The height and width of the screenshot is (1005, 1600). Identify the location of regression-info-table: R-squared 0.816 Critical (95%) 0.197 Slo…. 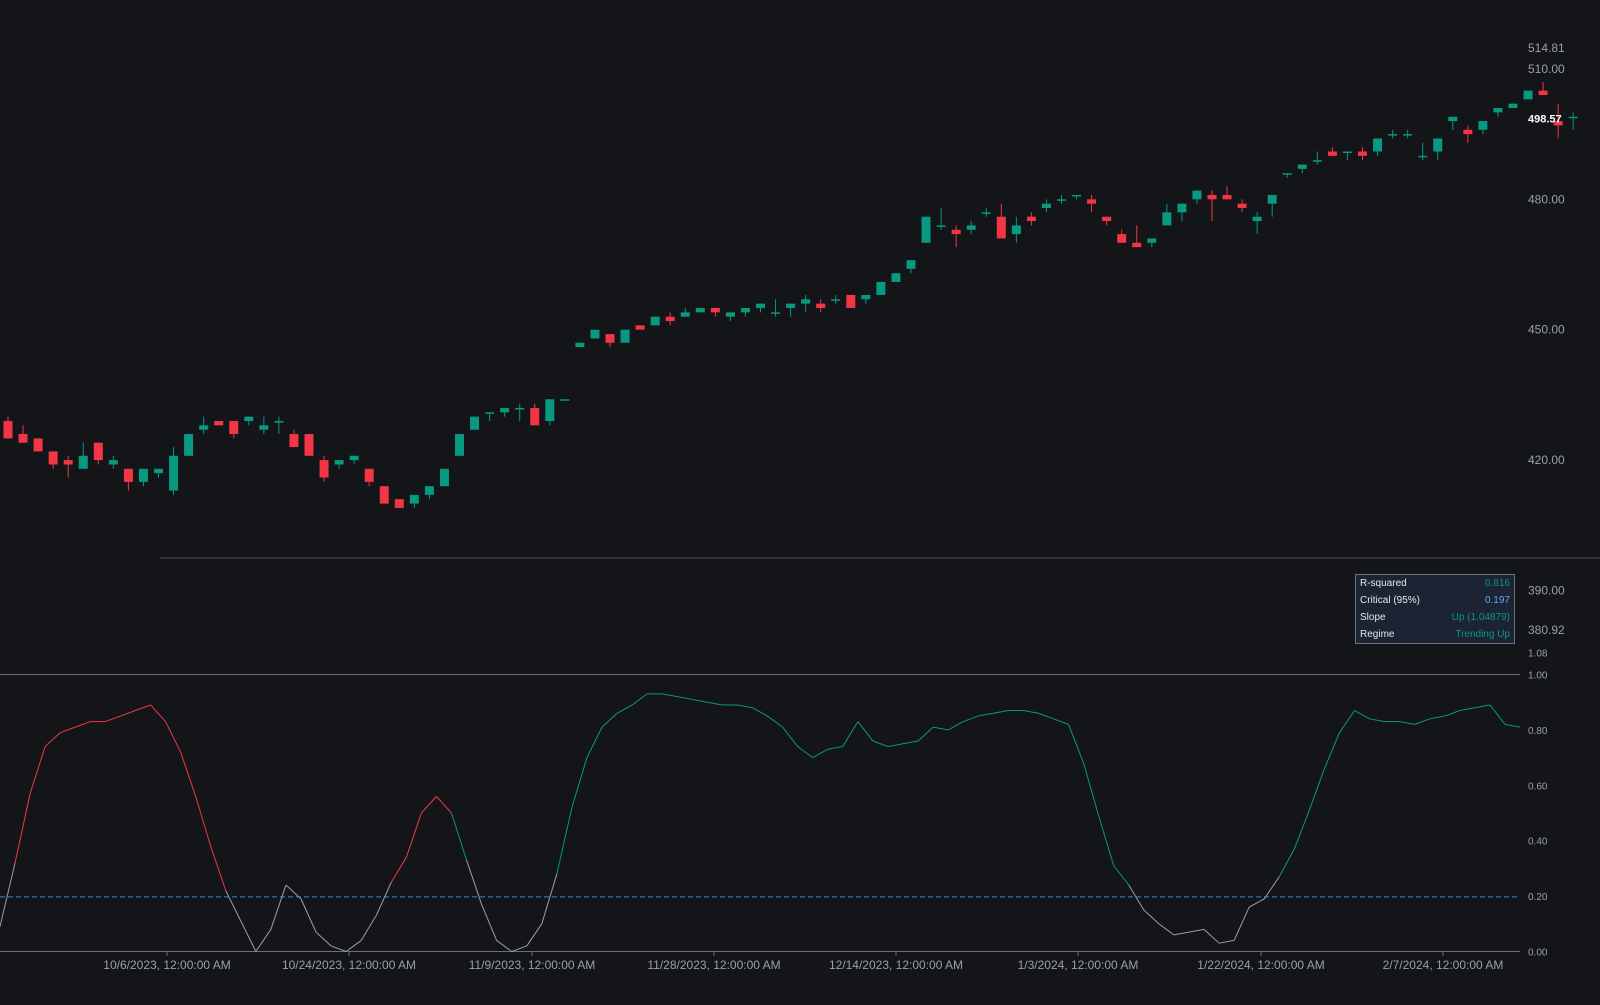
(1435, 609).